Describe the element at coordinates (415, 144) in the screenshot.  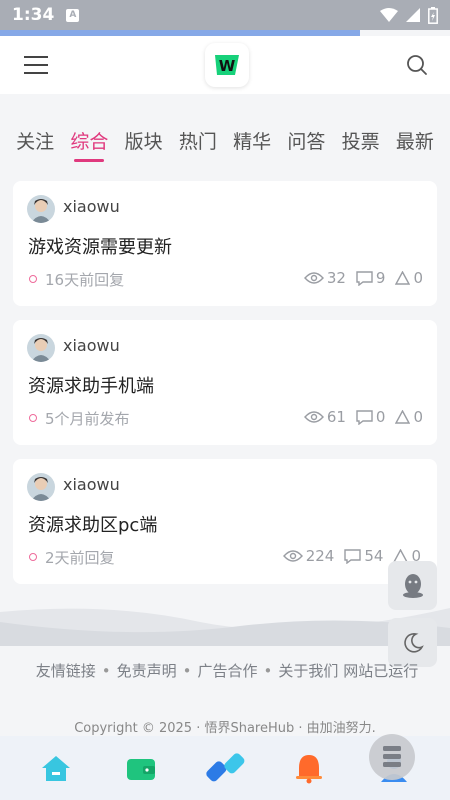
I see `tab-latest: 最新` at that location.